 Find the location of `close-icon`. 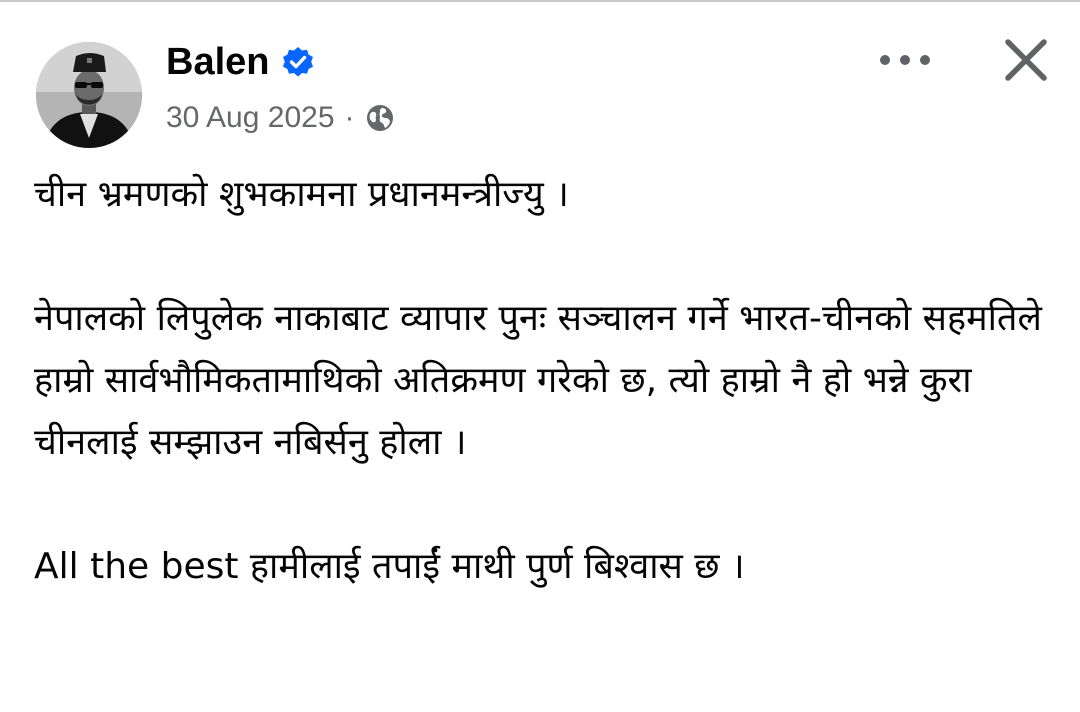

close-icon is located at coordinates (1026, 60).